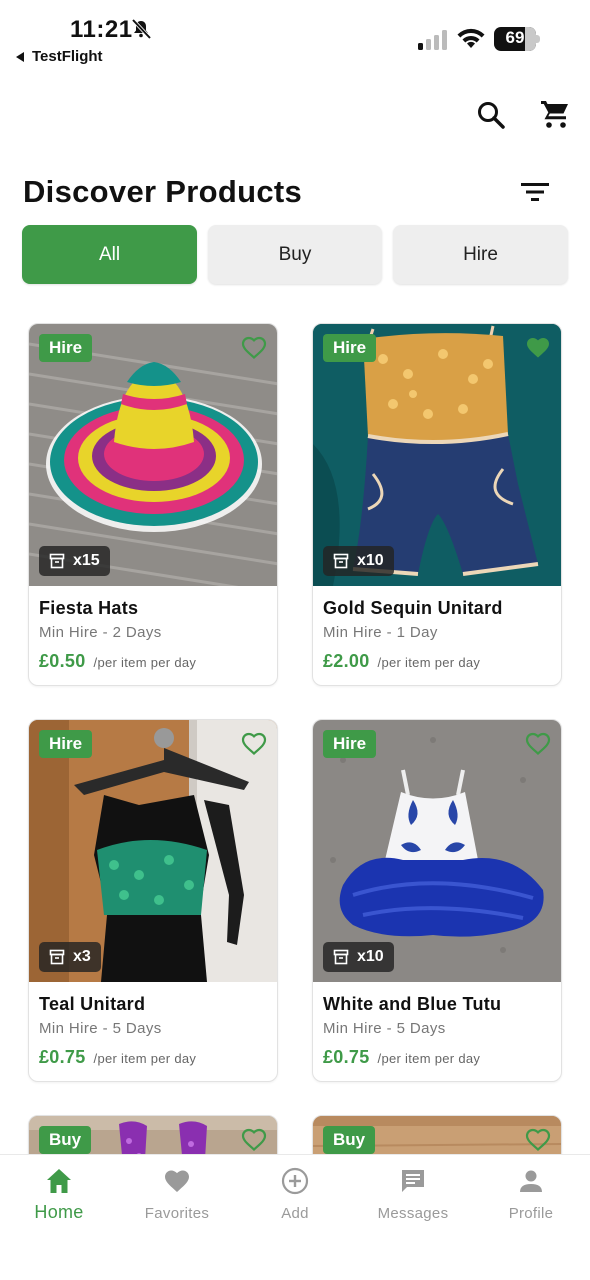  Describe the element at coordinates (70, 957) in the screenshot. I see `quantity-badge: x3` at that location.